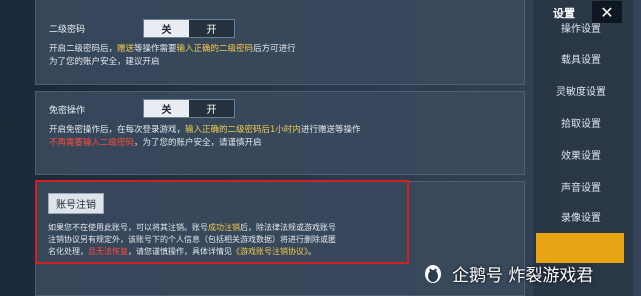 This screenshot has height=296, width=641. Describe the element at coordinates (581, 122) in the screenshot. I see `sidebar-item-pickup: 拾取设置` at that location.